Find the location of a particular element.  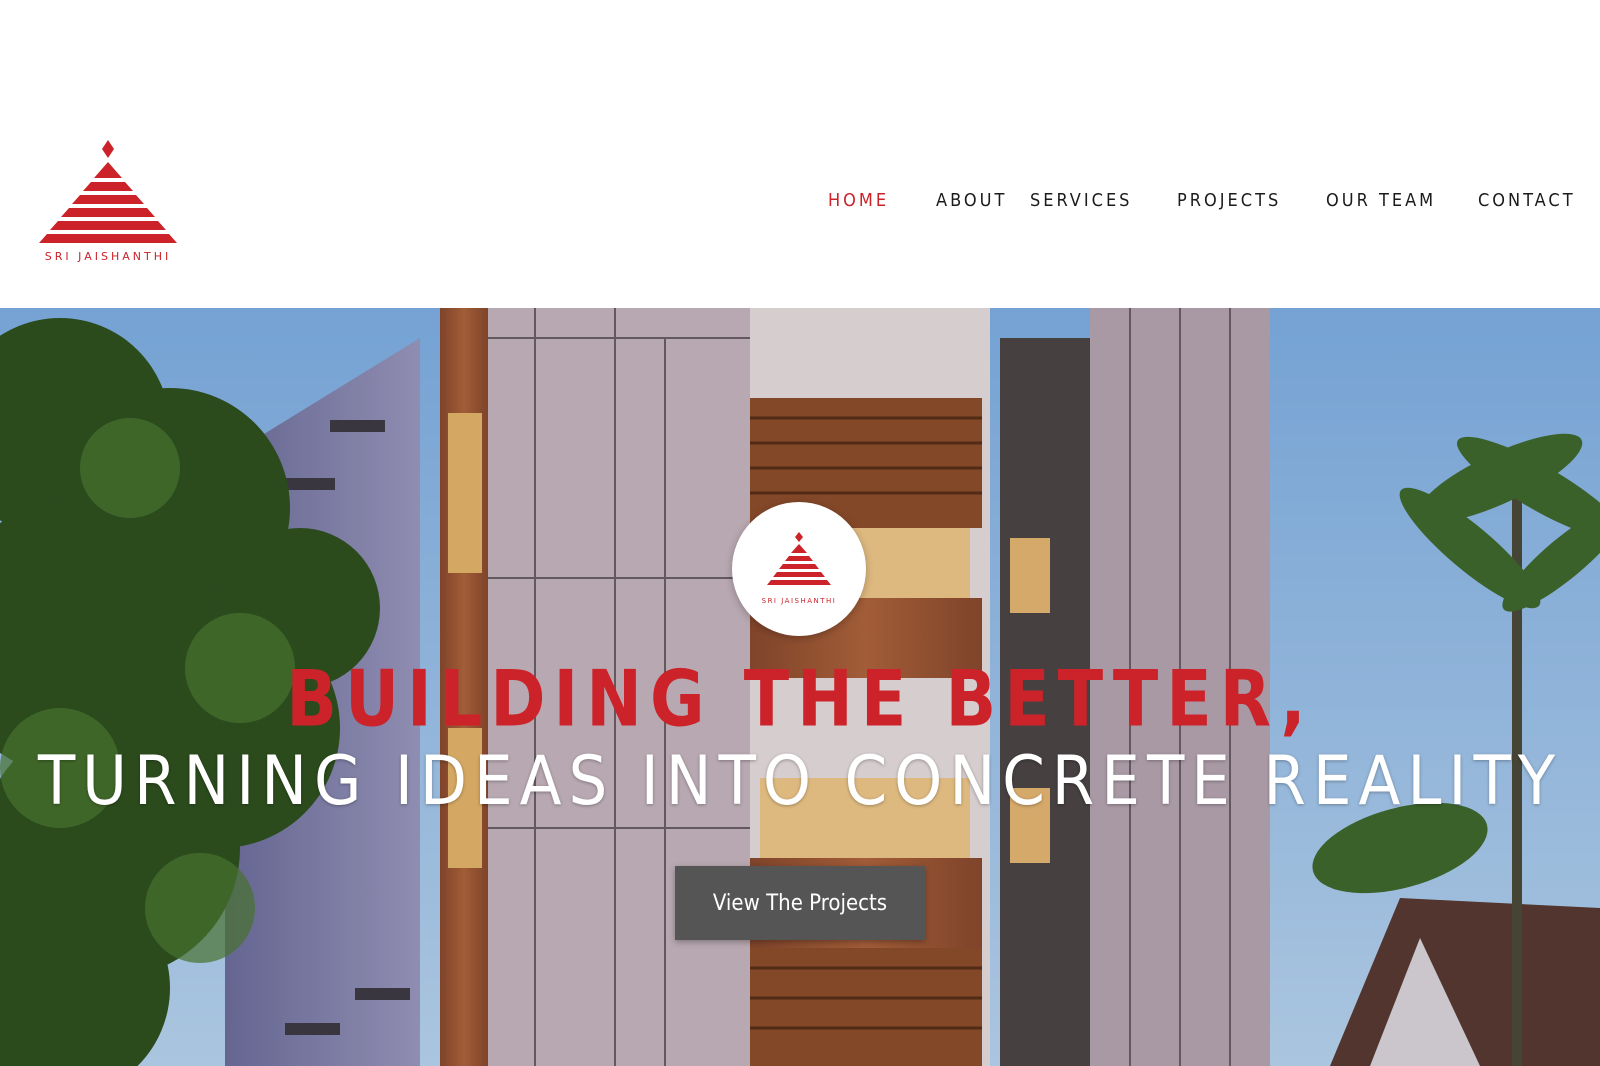

hero-subline: TURNING IDEAS INTO CONCRETE REALITY is located at coordinates (800, 781).